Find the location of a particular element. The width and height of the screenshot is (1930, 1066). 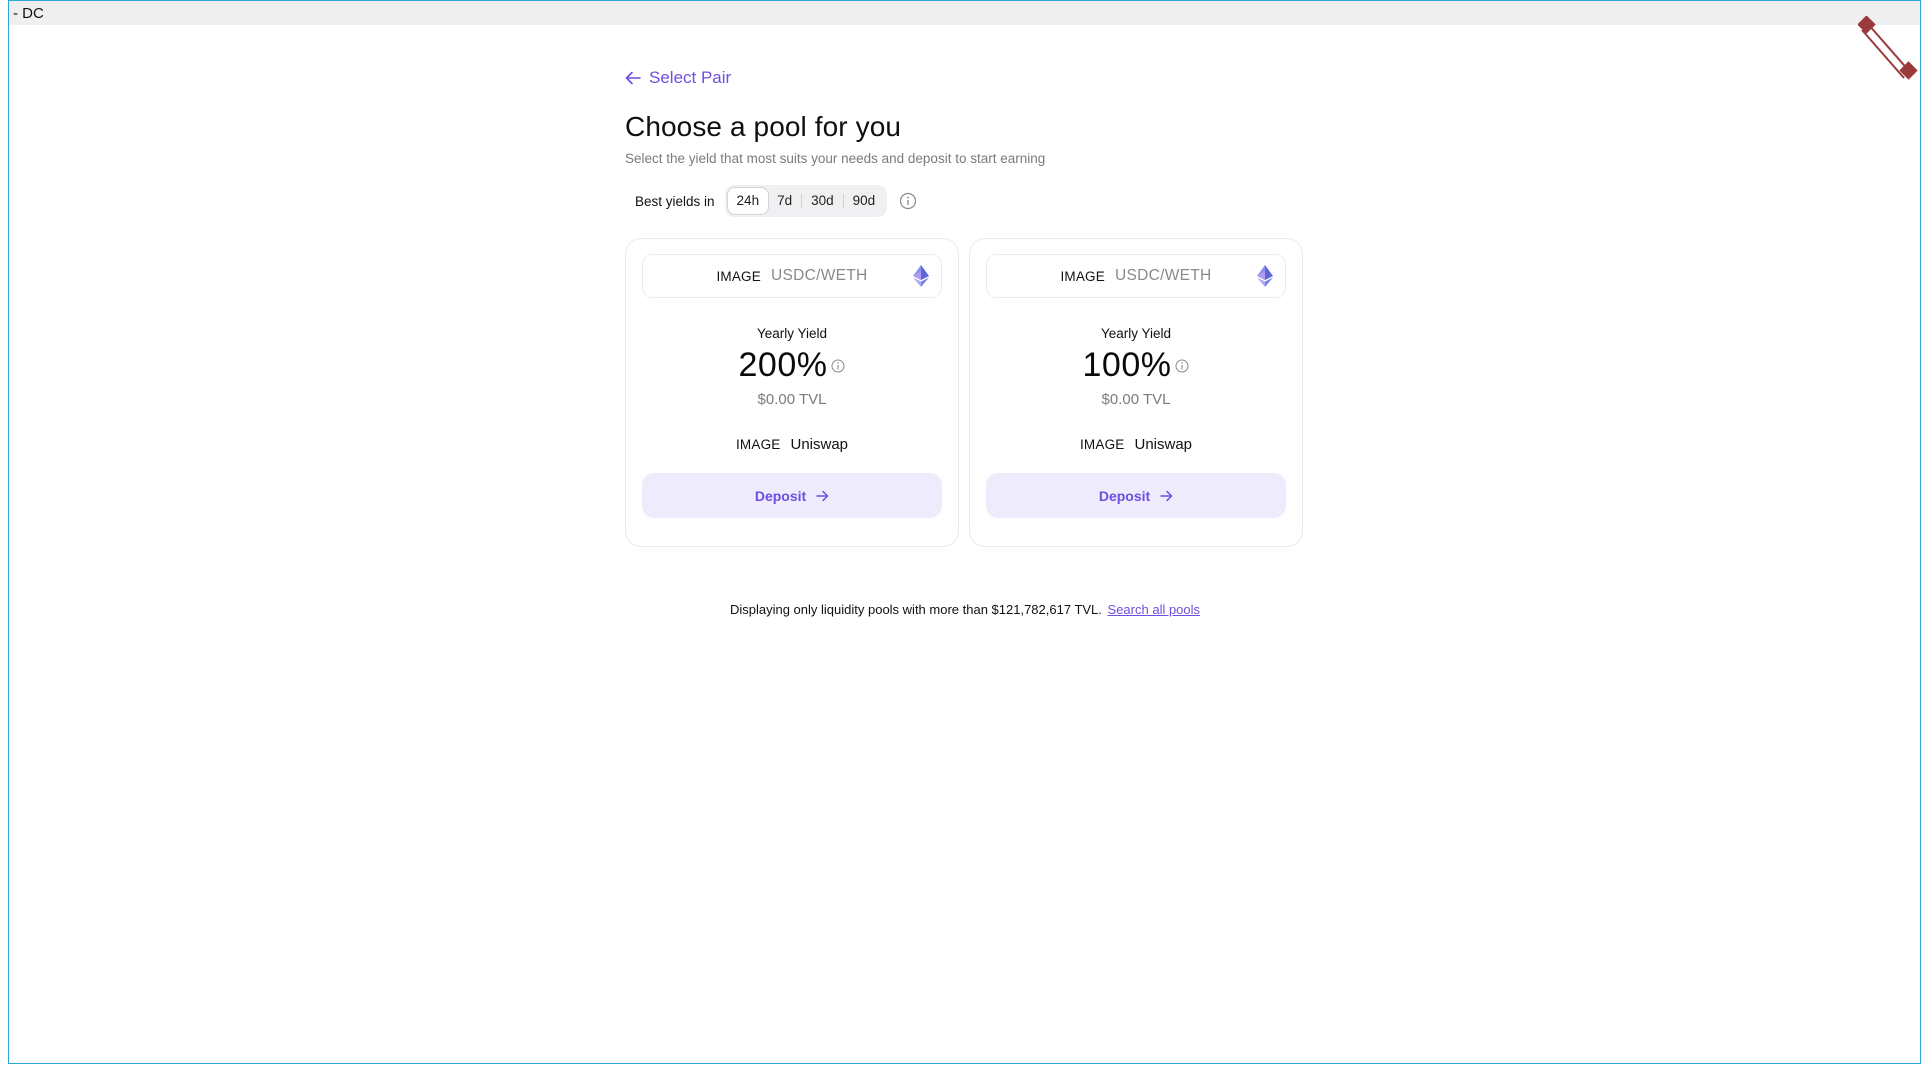

window-title: - DC is located at coordinates (28, 13).